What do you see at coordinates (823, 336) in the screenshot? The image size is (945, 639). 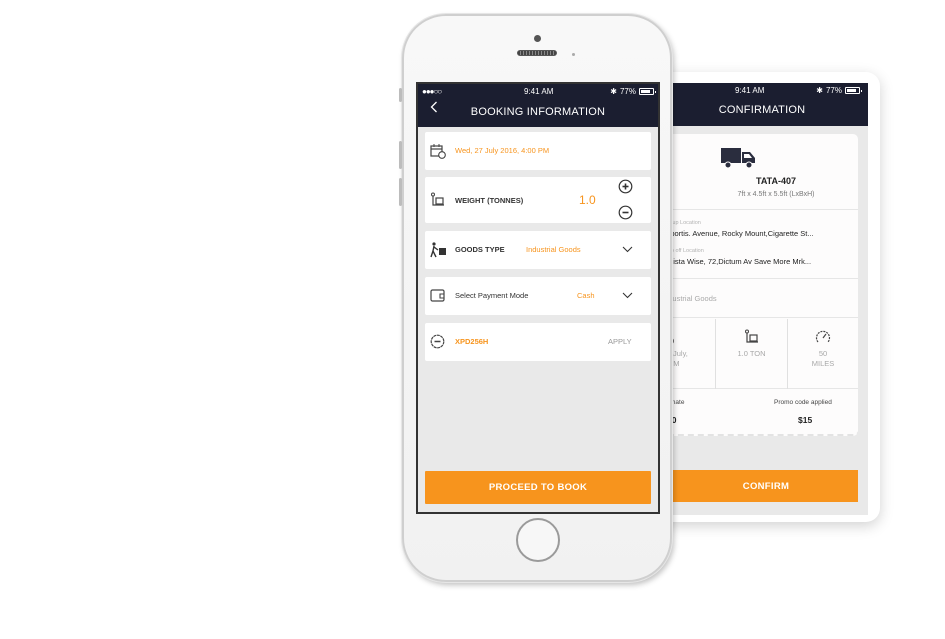 I see `speedometer-icon` at bounding box center [823, 336].